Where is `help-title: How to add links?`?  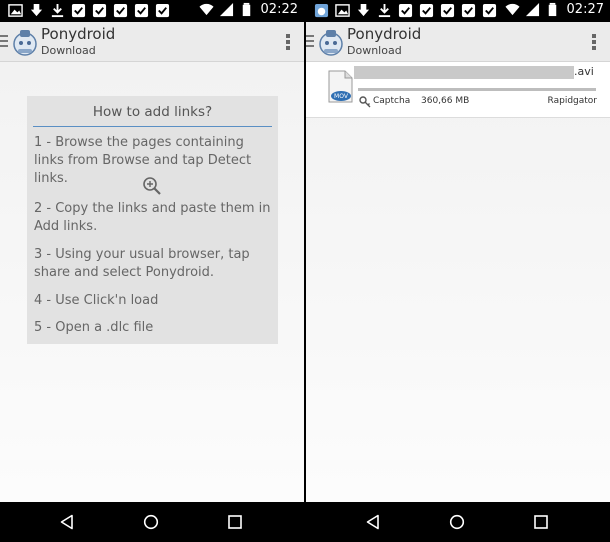
help-title: How to add links? is located at coordinates (152, 112).